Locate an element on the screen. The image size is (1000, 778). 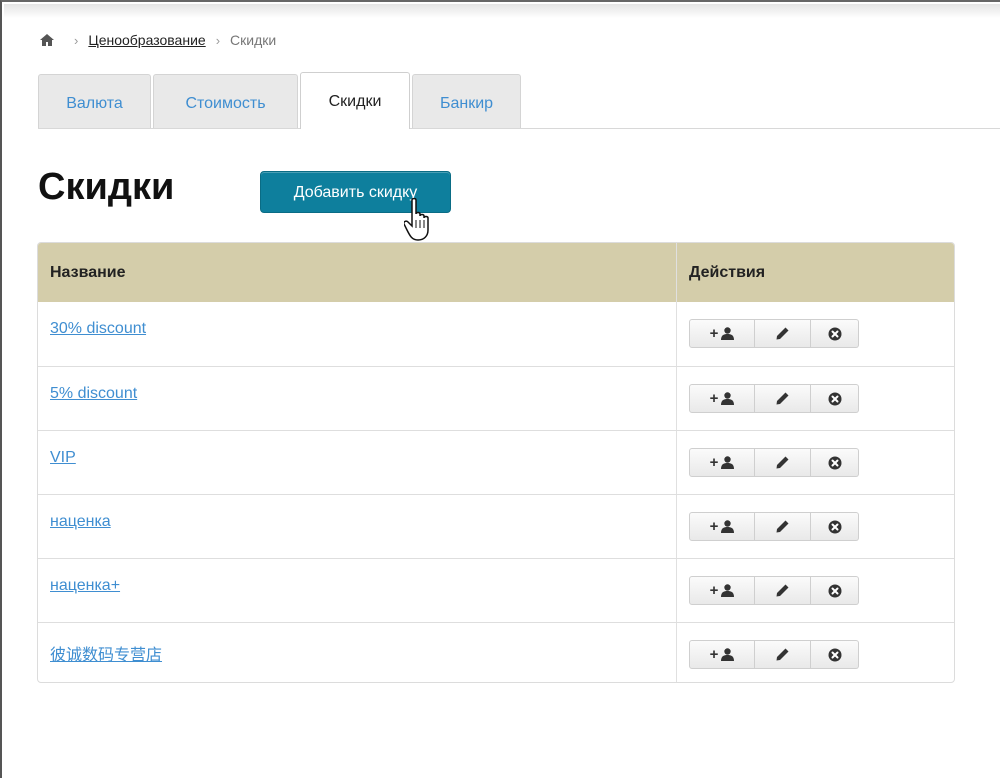
discount-name-link: наценка is located at coordinates (80, 521).